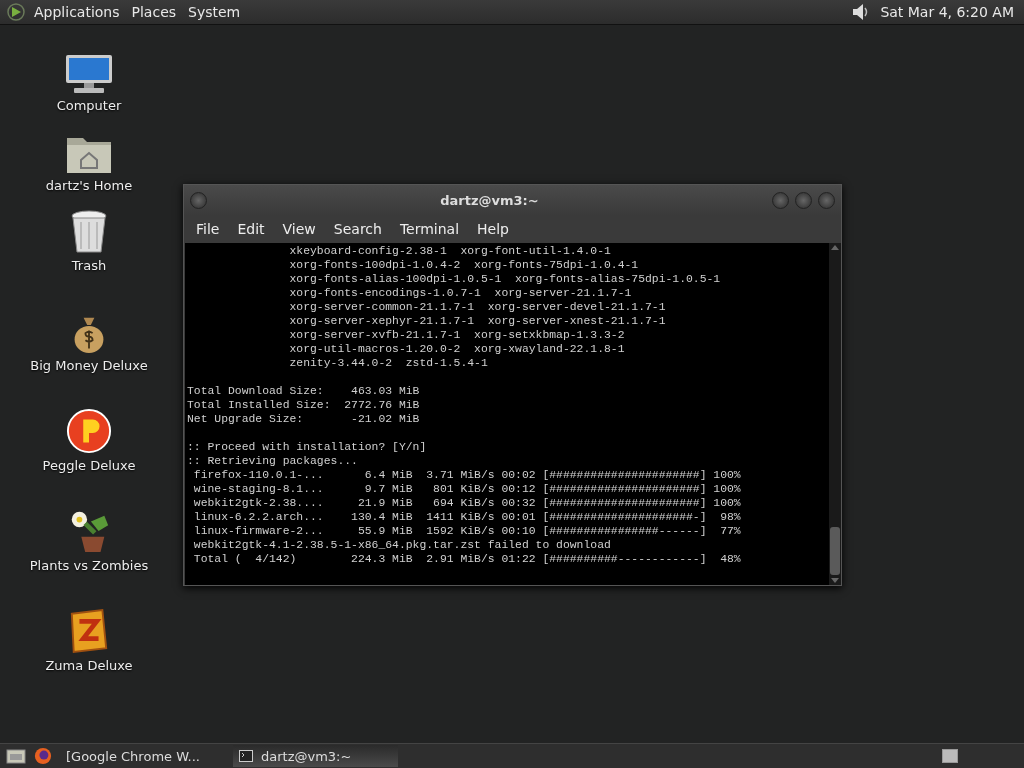 The height and width of the screenshot is (768, 1024). I want to click on terminal-line: xorg-server-common-21.1.7-1 xorg-server-devel-21.1.7-1, so click(477, 307).